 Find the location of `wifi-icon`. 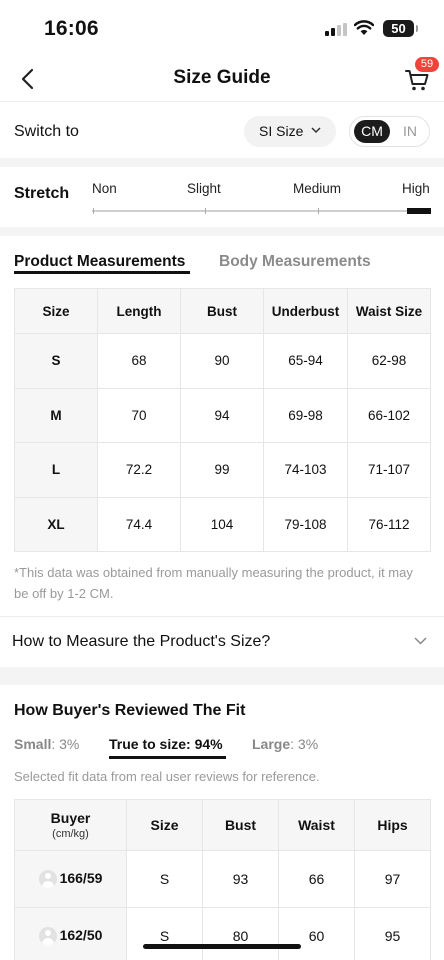

wifi-icon is located at coordinates (364, 27).